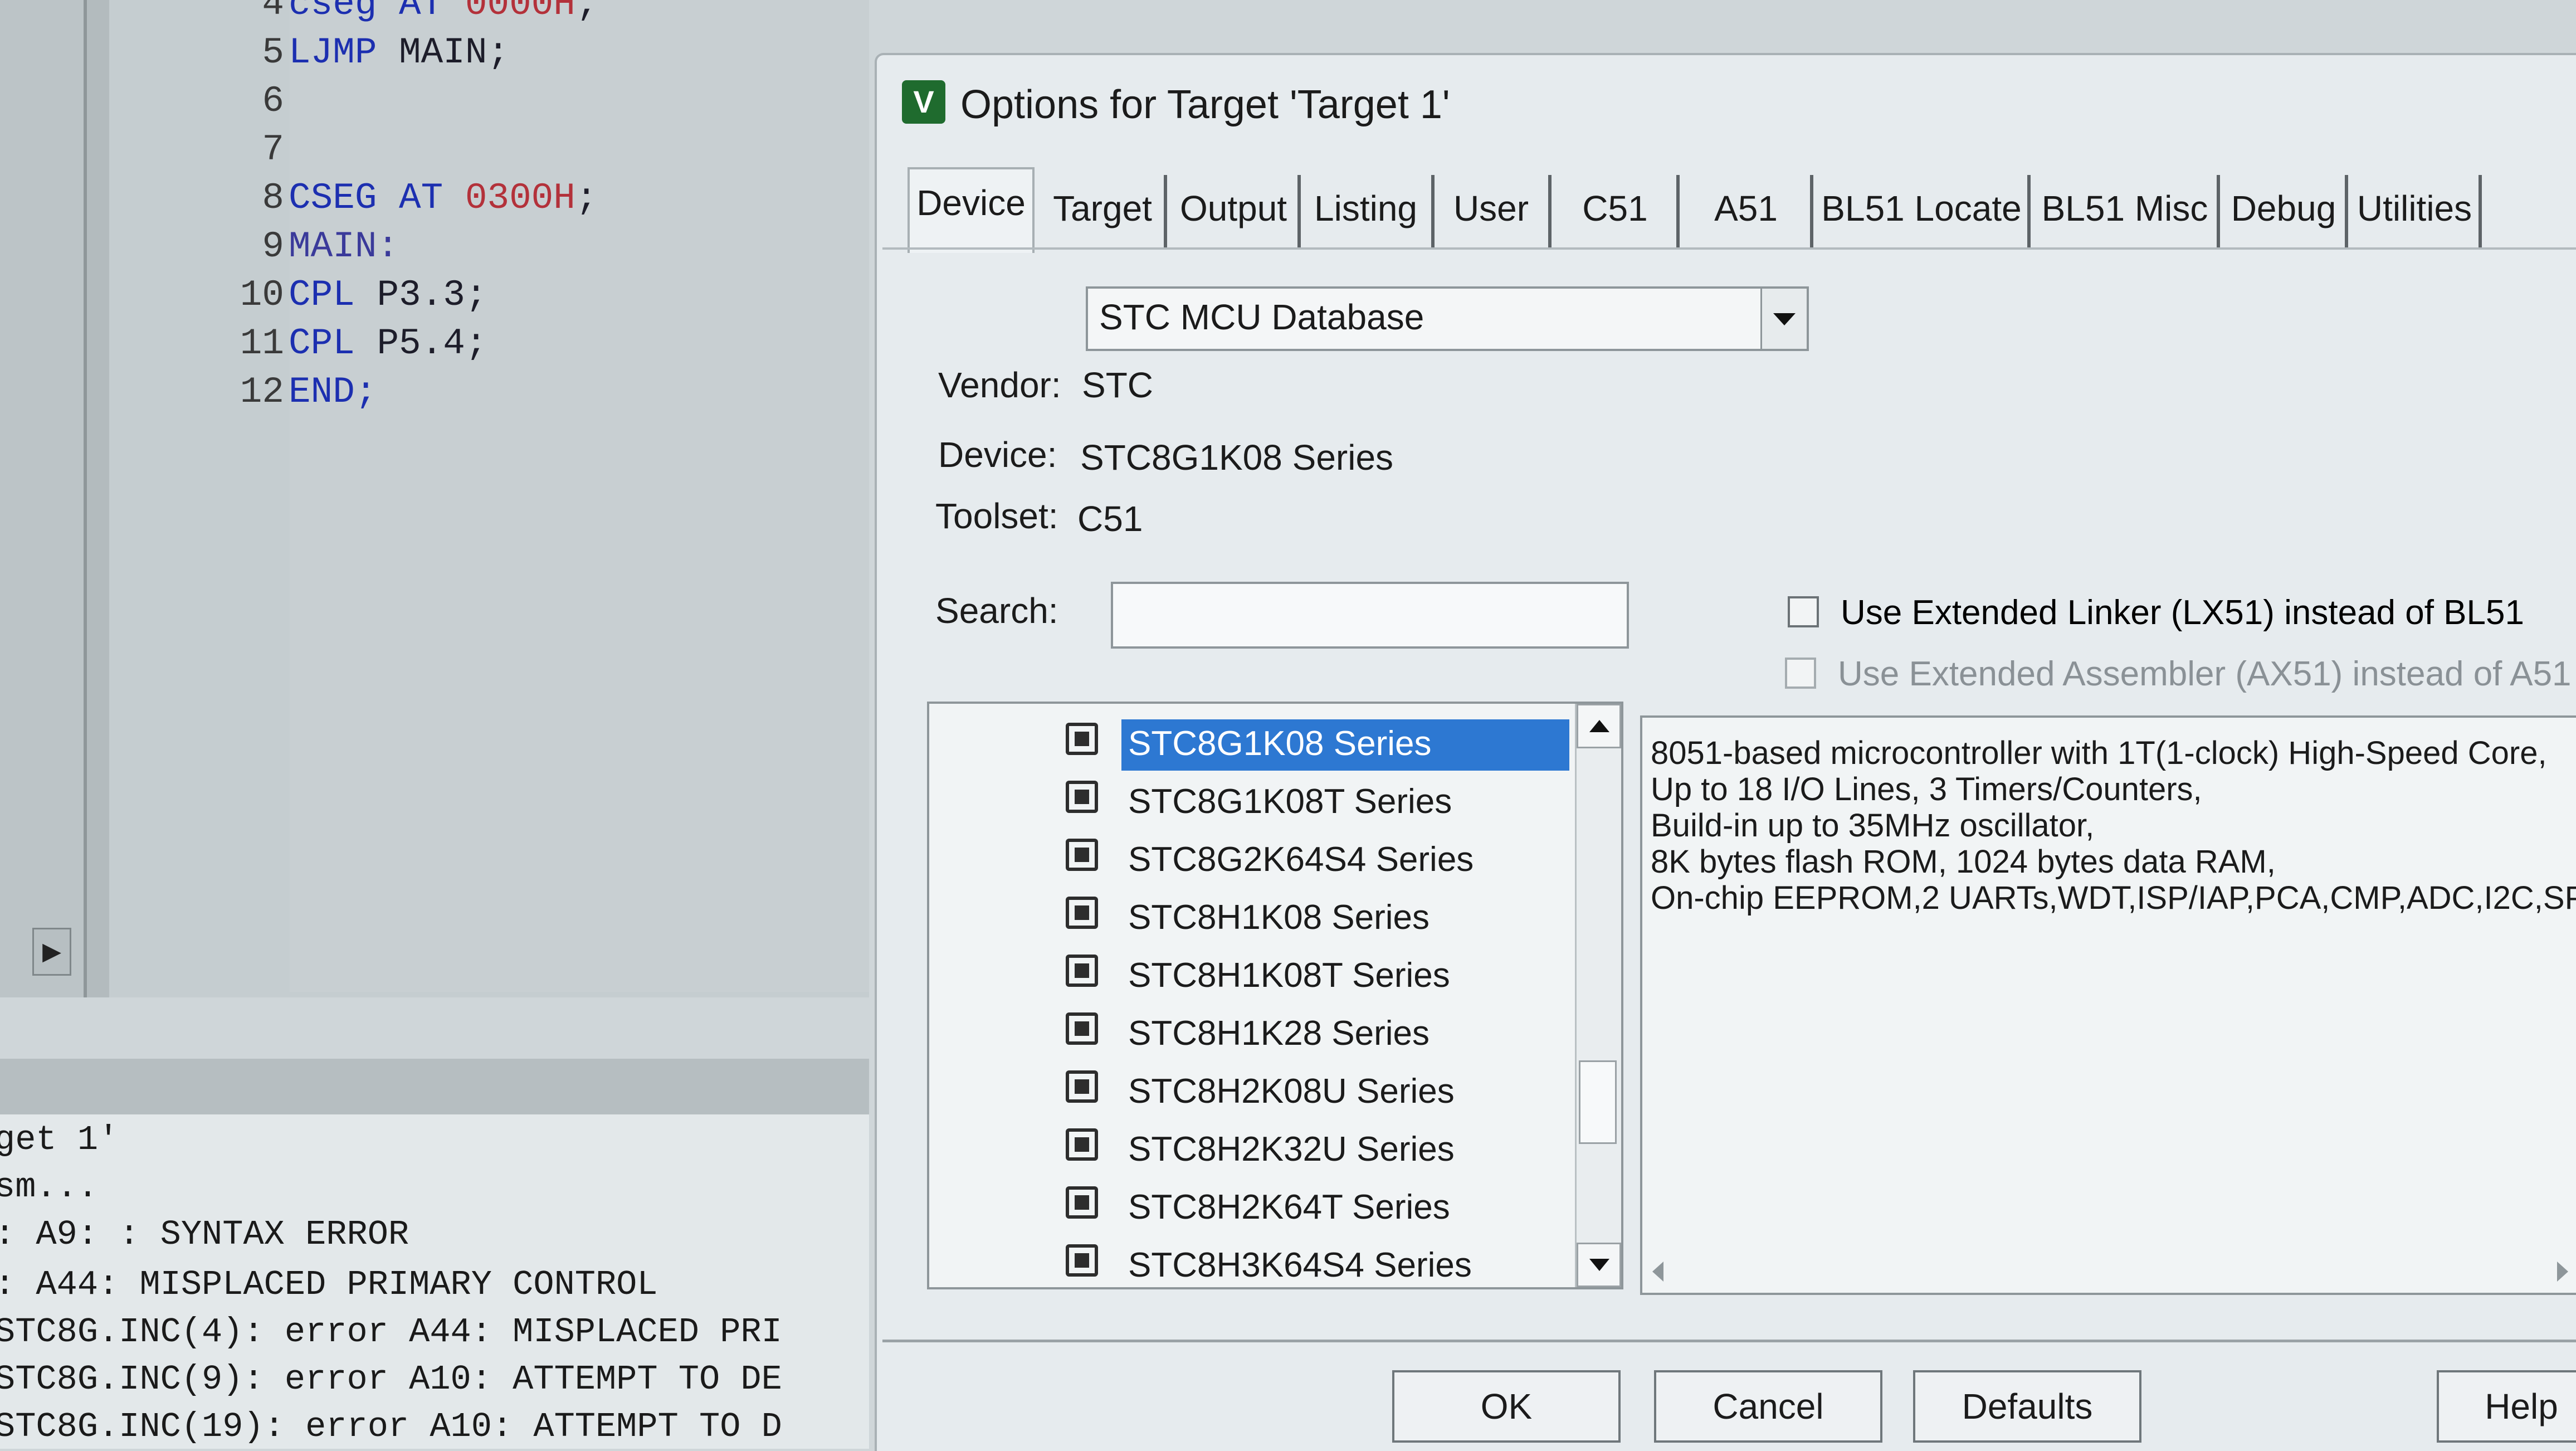  What do you see at coordinates (273, 150) in the screenshot?
I see `line-number: 7` at bounding box center [273, 150].